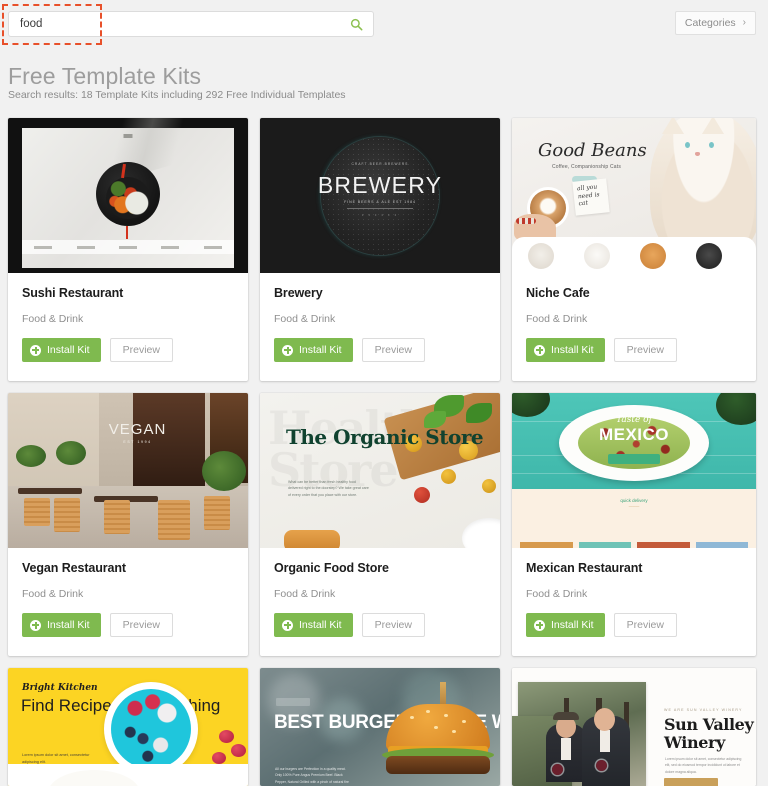 The width and height of the screenshot is (768, 786). I want to click on page-title: Free Template Kits, so click(105, 76).